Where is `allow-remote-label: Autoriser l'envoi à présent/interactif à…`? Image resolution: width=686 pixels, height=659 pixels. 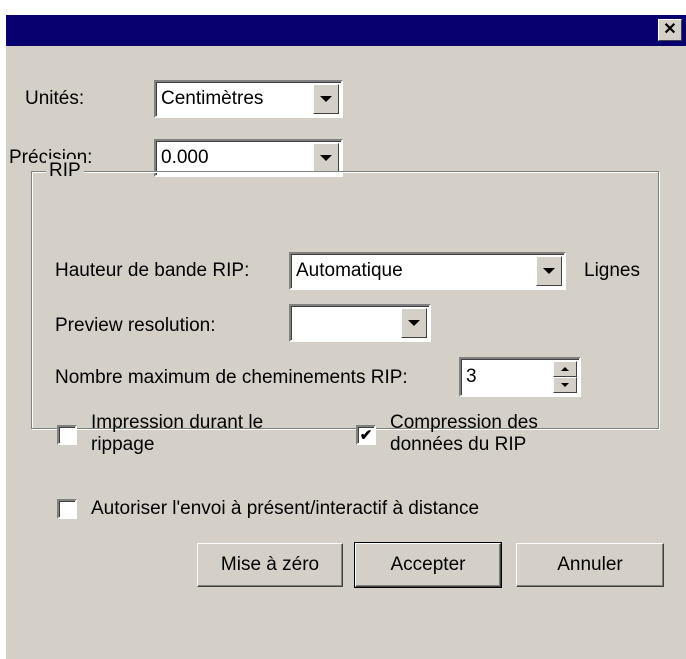 allow-remote-label: Autoriser l'envoi à présent/interactif à… is located at coordinates (285, 508).